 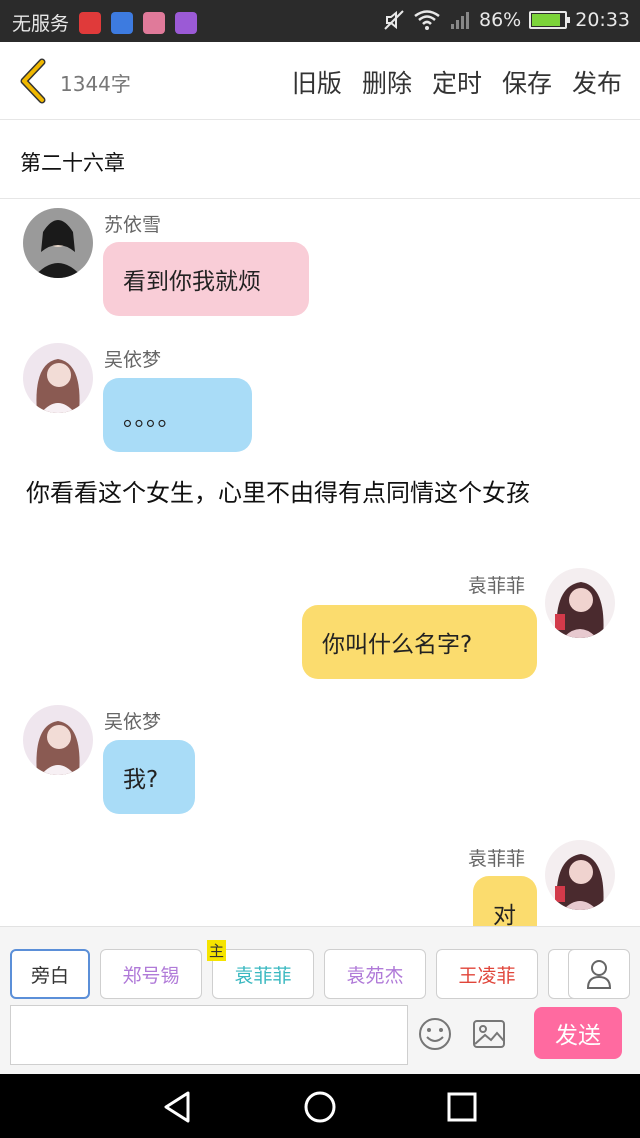 What do you see at coordinates (149, 777) in the screenshot?
I see `message-bubble: 我?` at bounding box center [149, 777].